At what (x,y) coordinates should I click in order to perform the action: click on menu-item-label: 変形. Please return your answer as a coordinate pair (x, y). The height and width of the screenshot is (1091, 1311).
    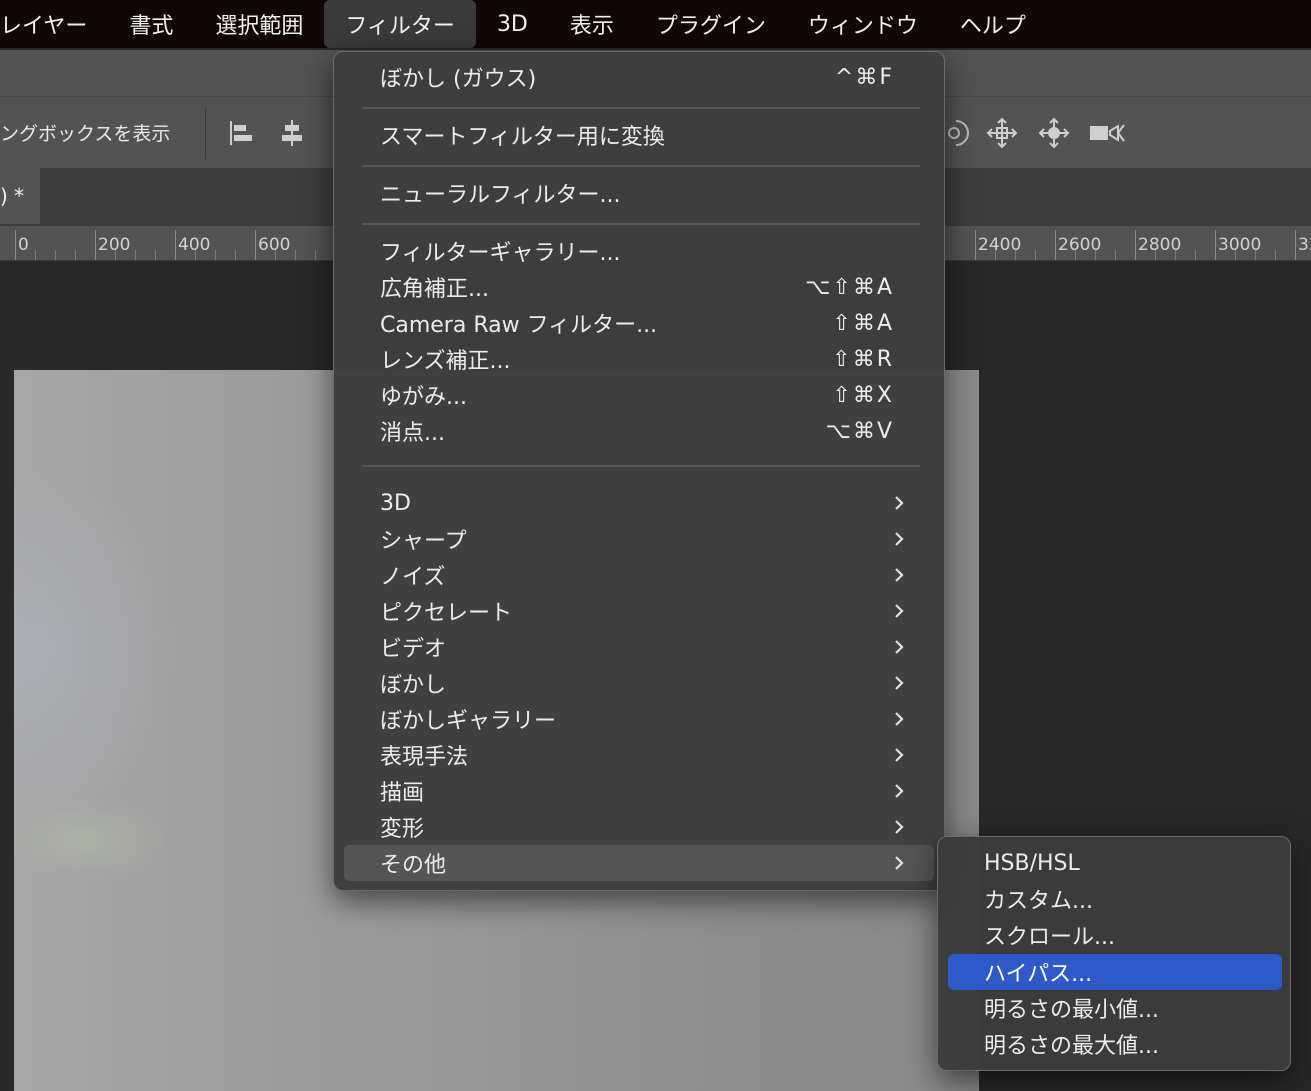
    Looking at the image, I should click on (402, 829).